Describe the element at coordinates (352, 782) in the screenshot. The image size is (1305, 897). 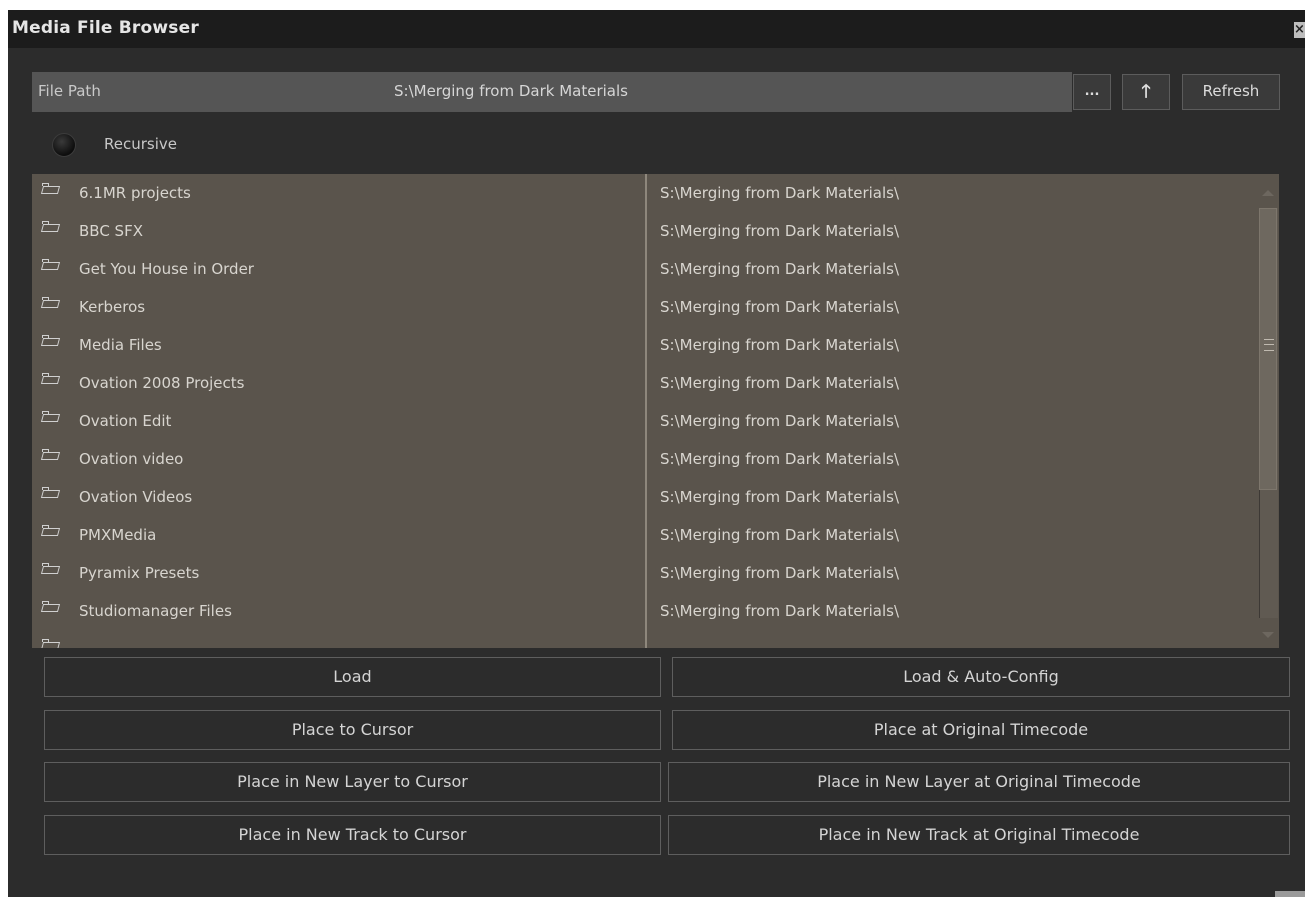
I see `place-in-new-layer-to-cursor-button: Place in New Layer to Cursor` at that location.